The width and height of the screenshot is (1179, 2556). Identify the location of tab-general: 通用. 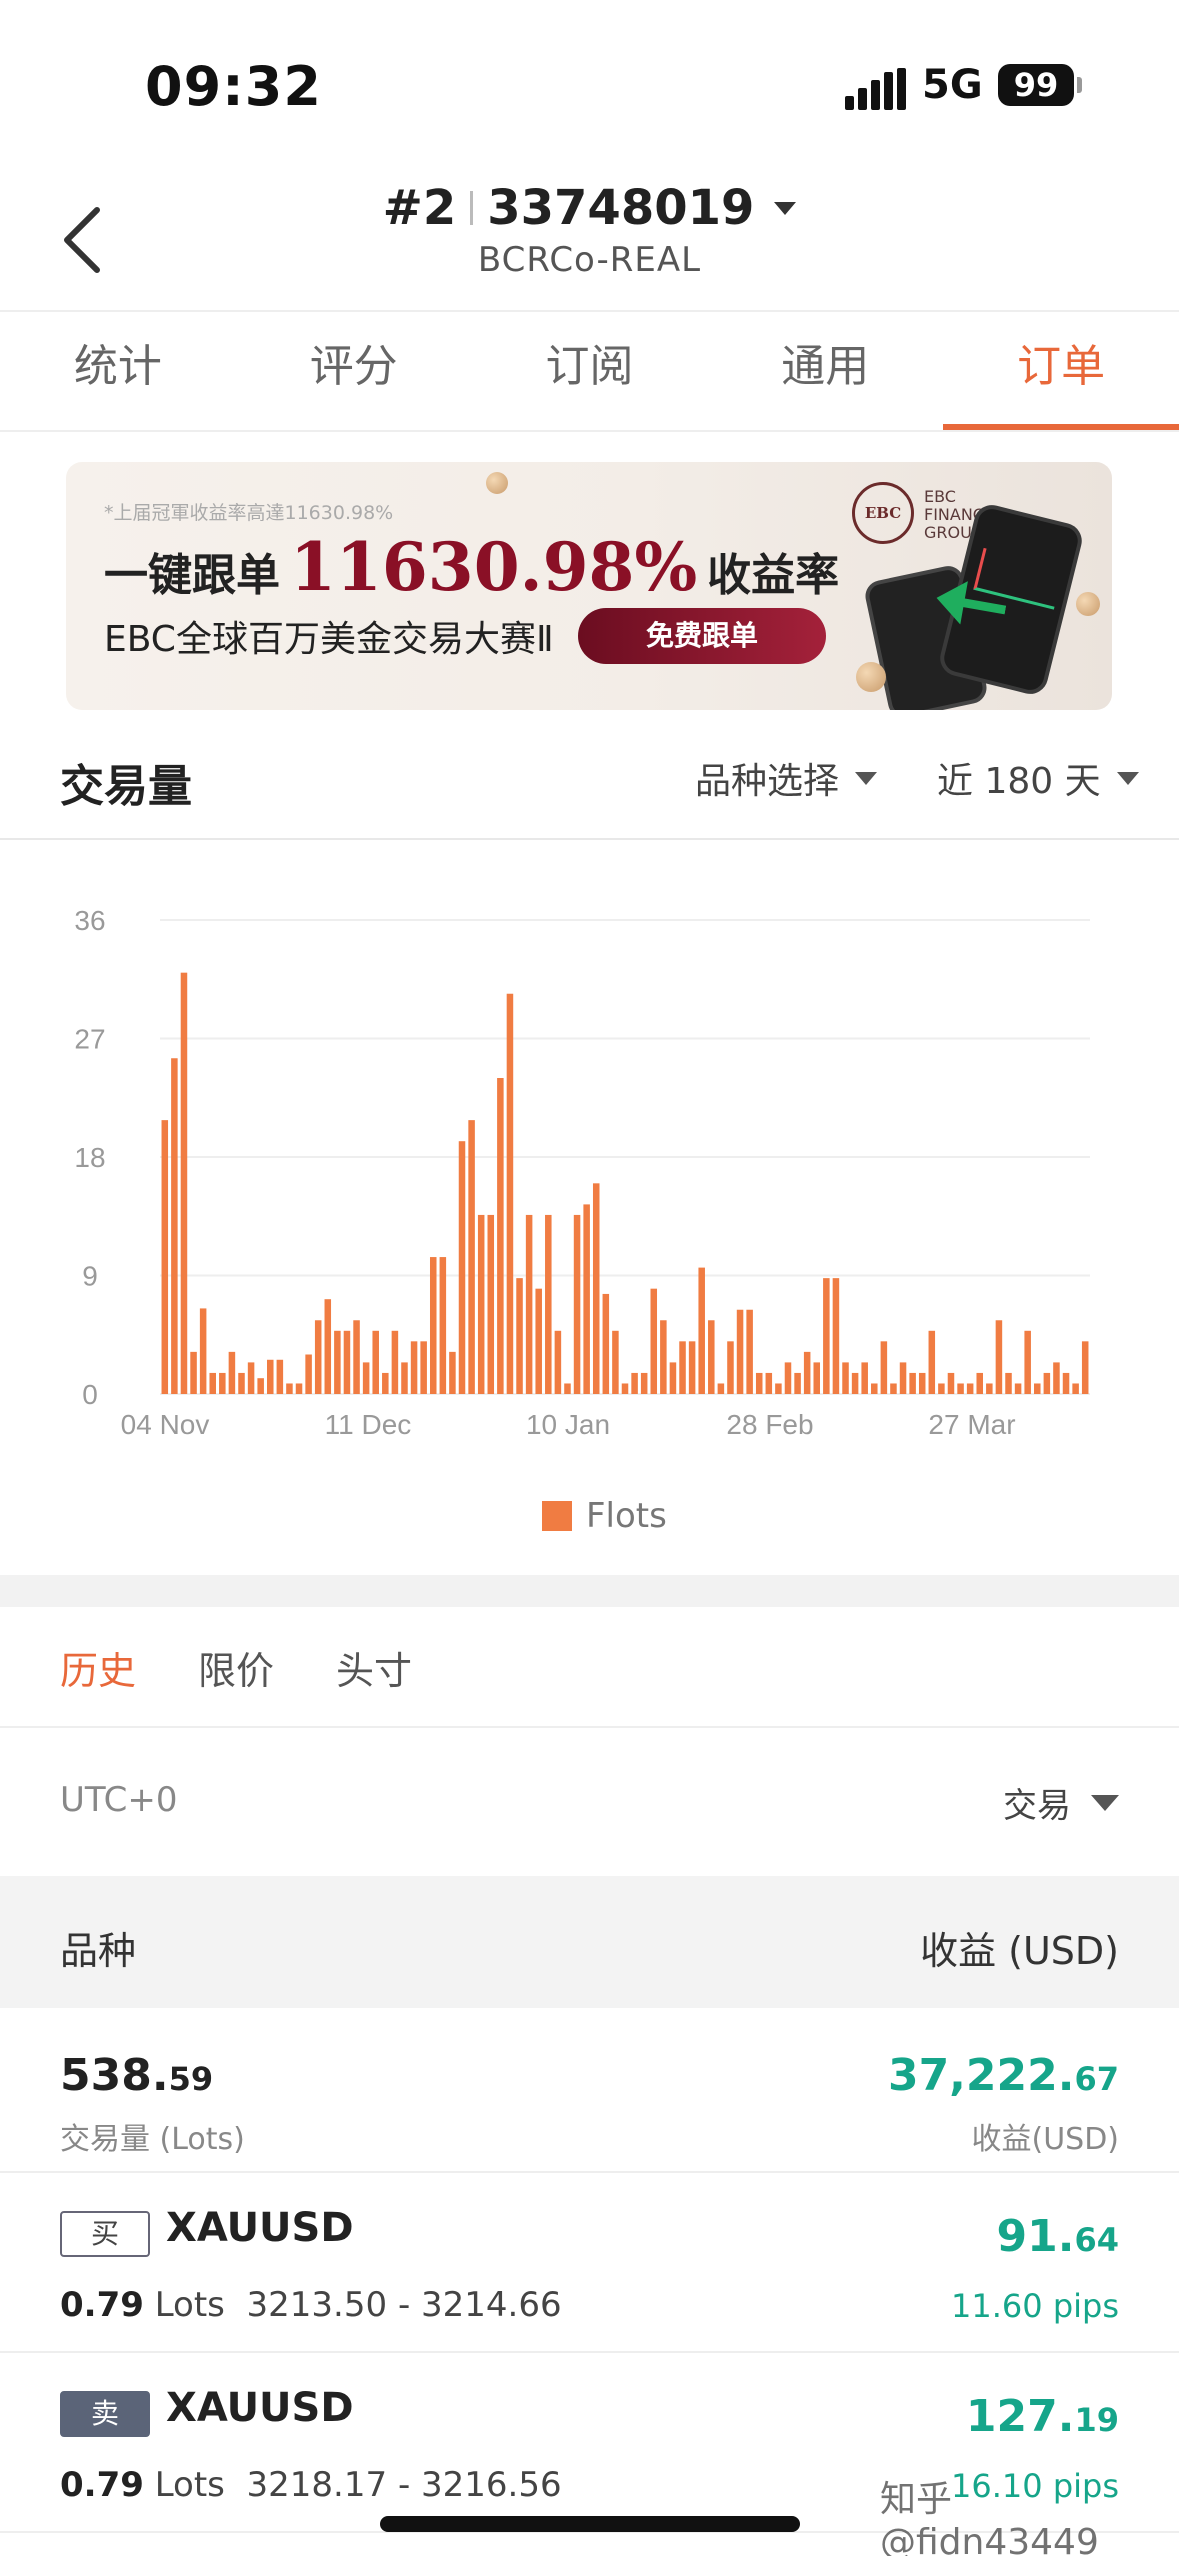
(825, 372).